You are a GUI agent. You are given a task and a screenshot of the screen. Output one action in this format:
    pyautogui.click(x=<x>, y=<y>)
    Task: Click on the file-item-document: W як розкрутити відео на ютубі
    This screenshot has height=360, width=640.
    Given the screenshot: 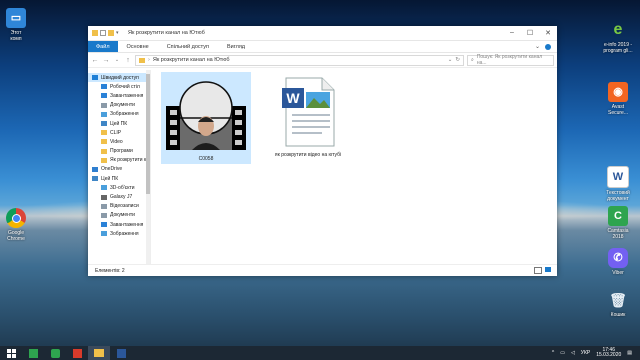 What is the action you would take?
    pyautogui.click(x=308, y=120)
    